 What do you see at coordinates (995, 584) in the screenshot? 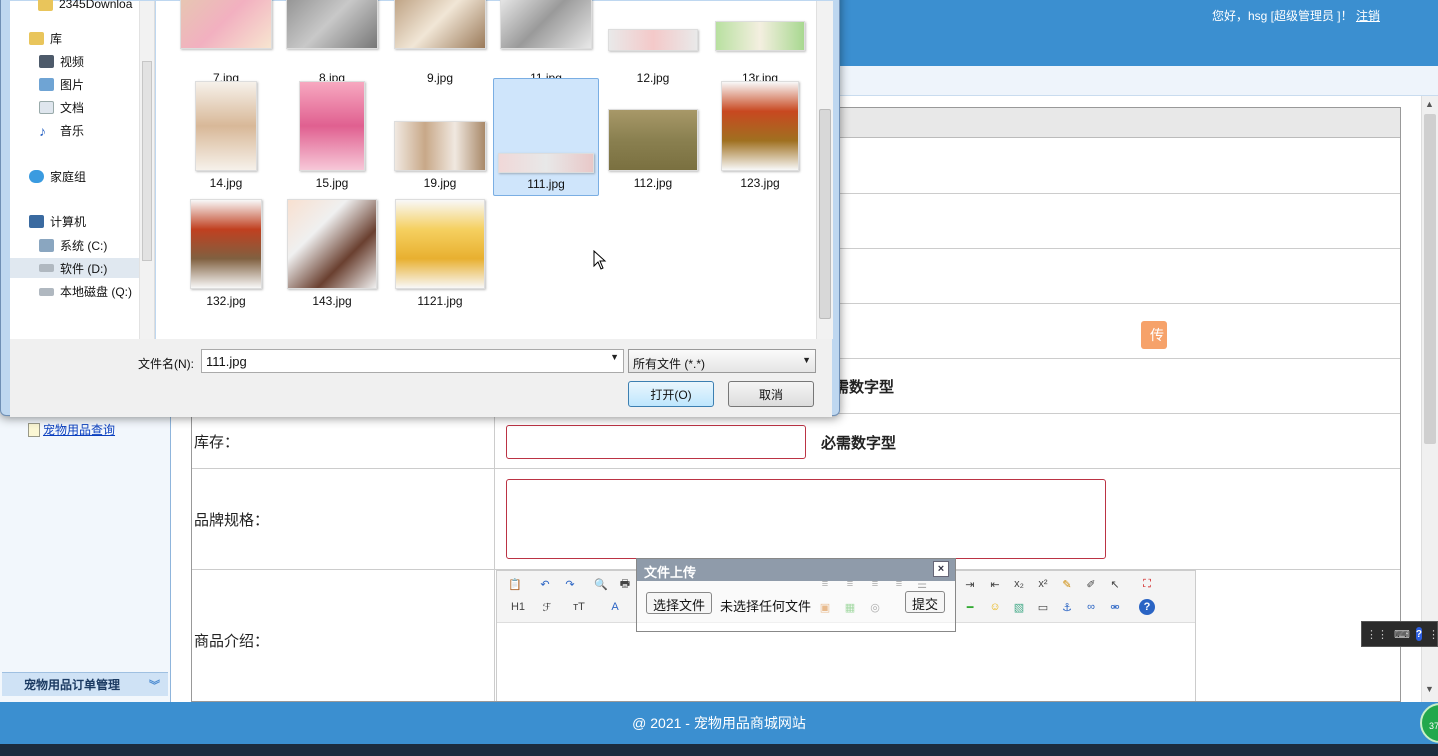
I see `outdent-icon: ⇤` at bounding box center [995, 584].